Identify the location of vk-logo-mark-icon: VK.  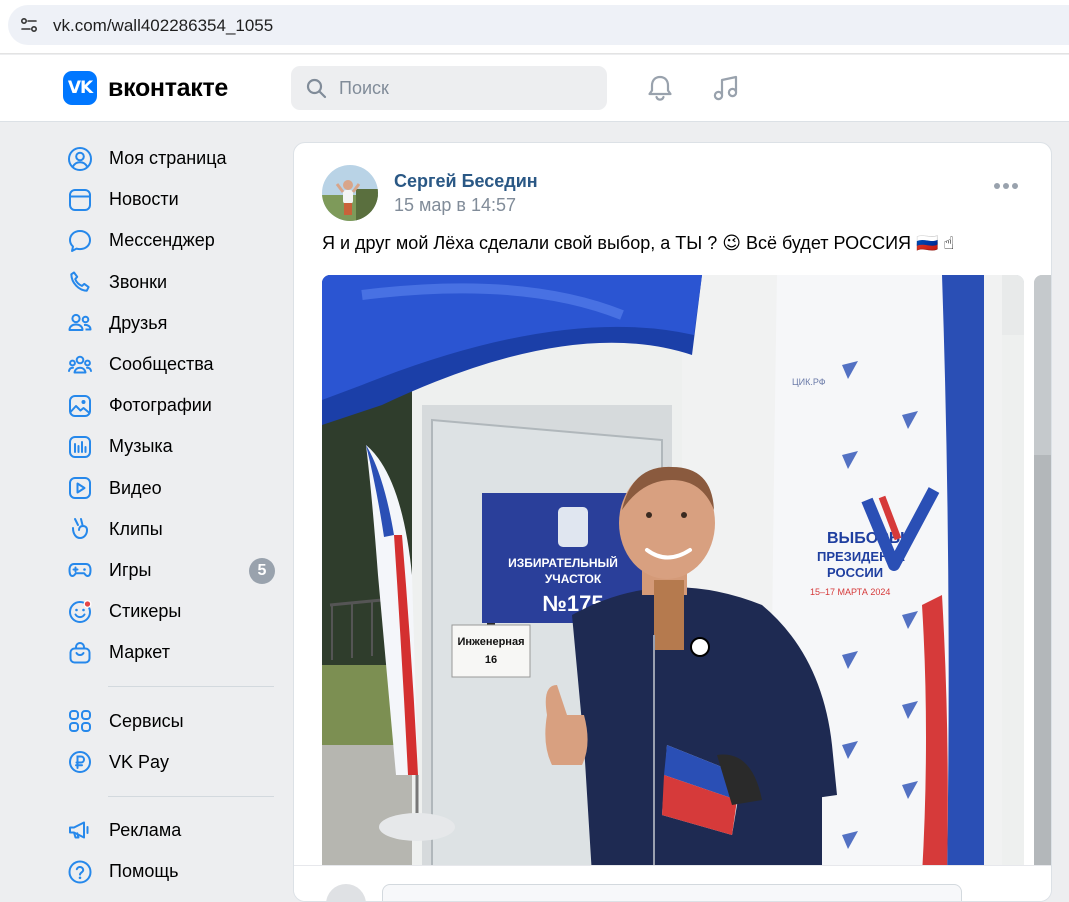
(80, 88).